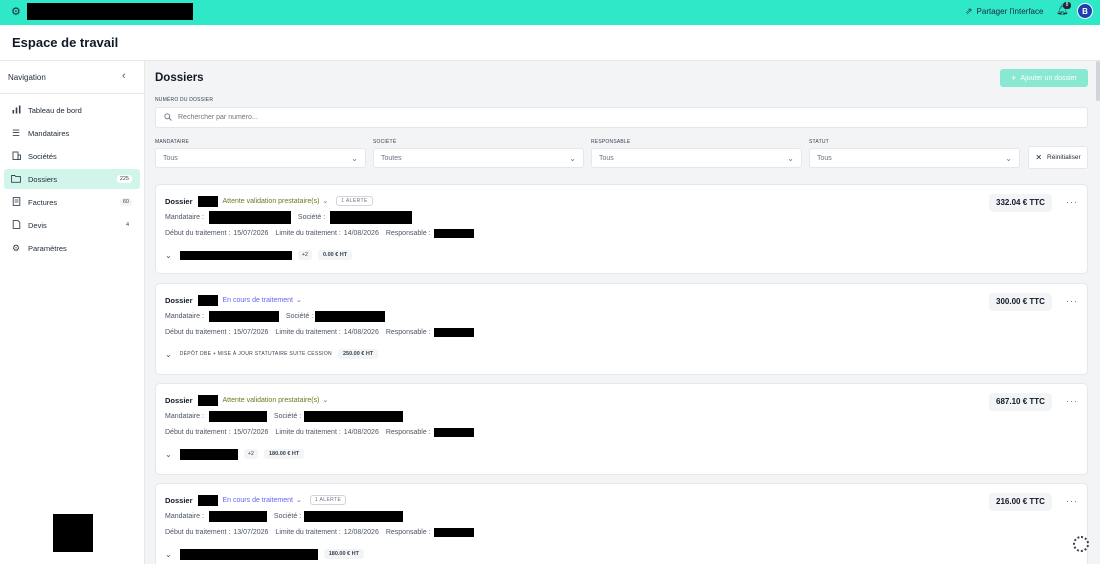  Describe the element at coordinates (251, 532) in the screenshot. I see `debut-date: 13/07/2026` at that location.